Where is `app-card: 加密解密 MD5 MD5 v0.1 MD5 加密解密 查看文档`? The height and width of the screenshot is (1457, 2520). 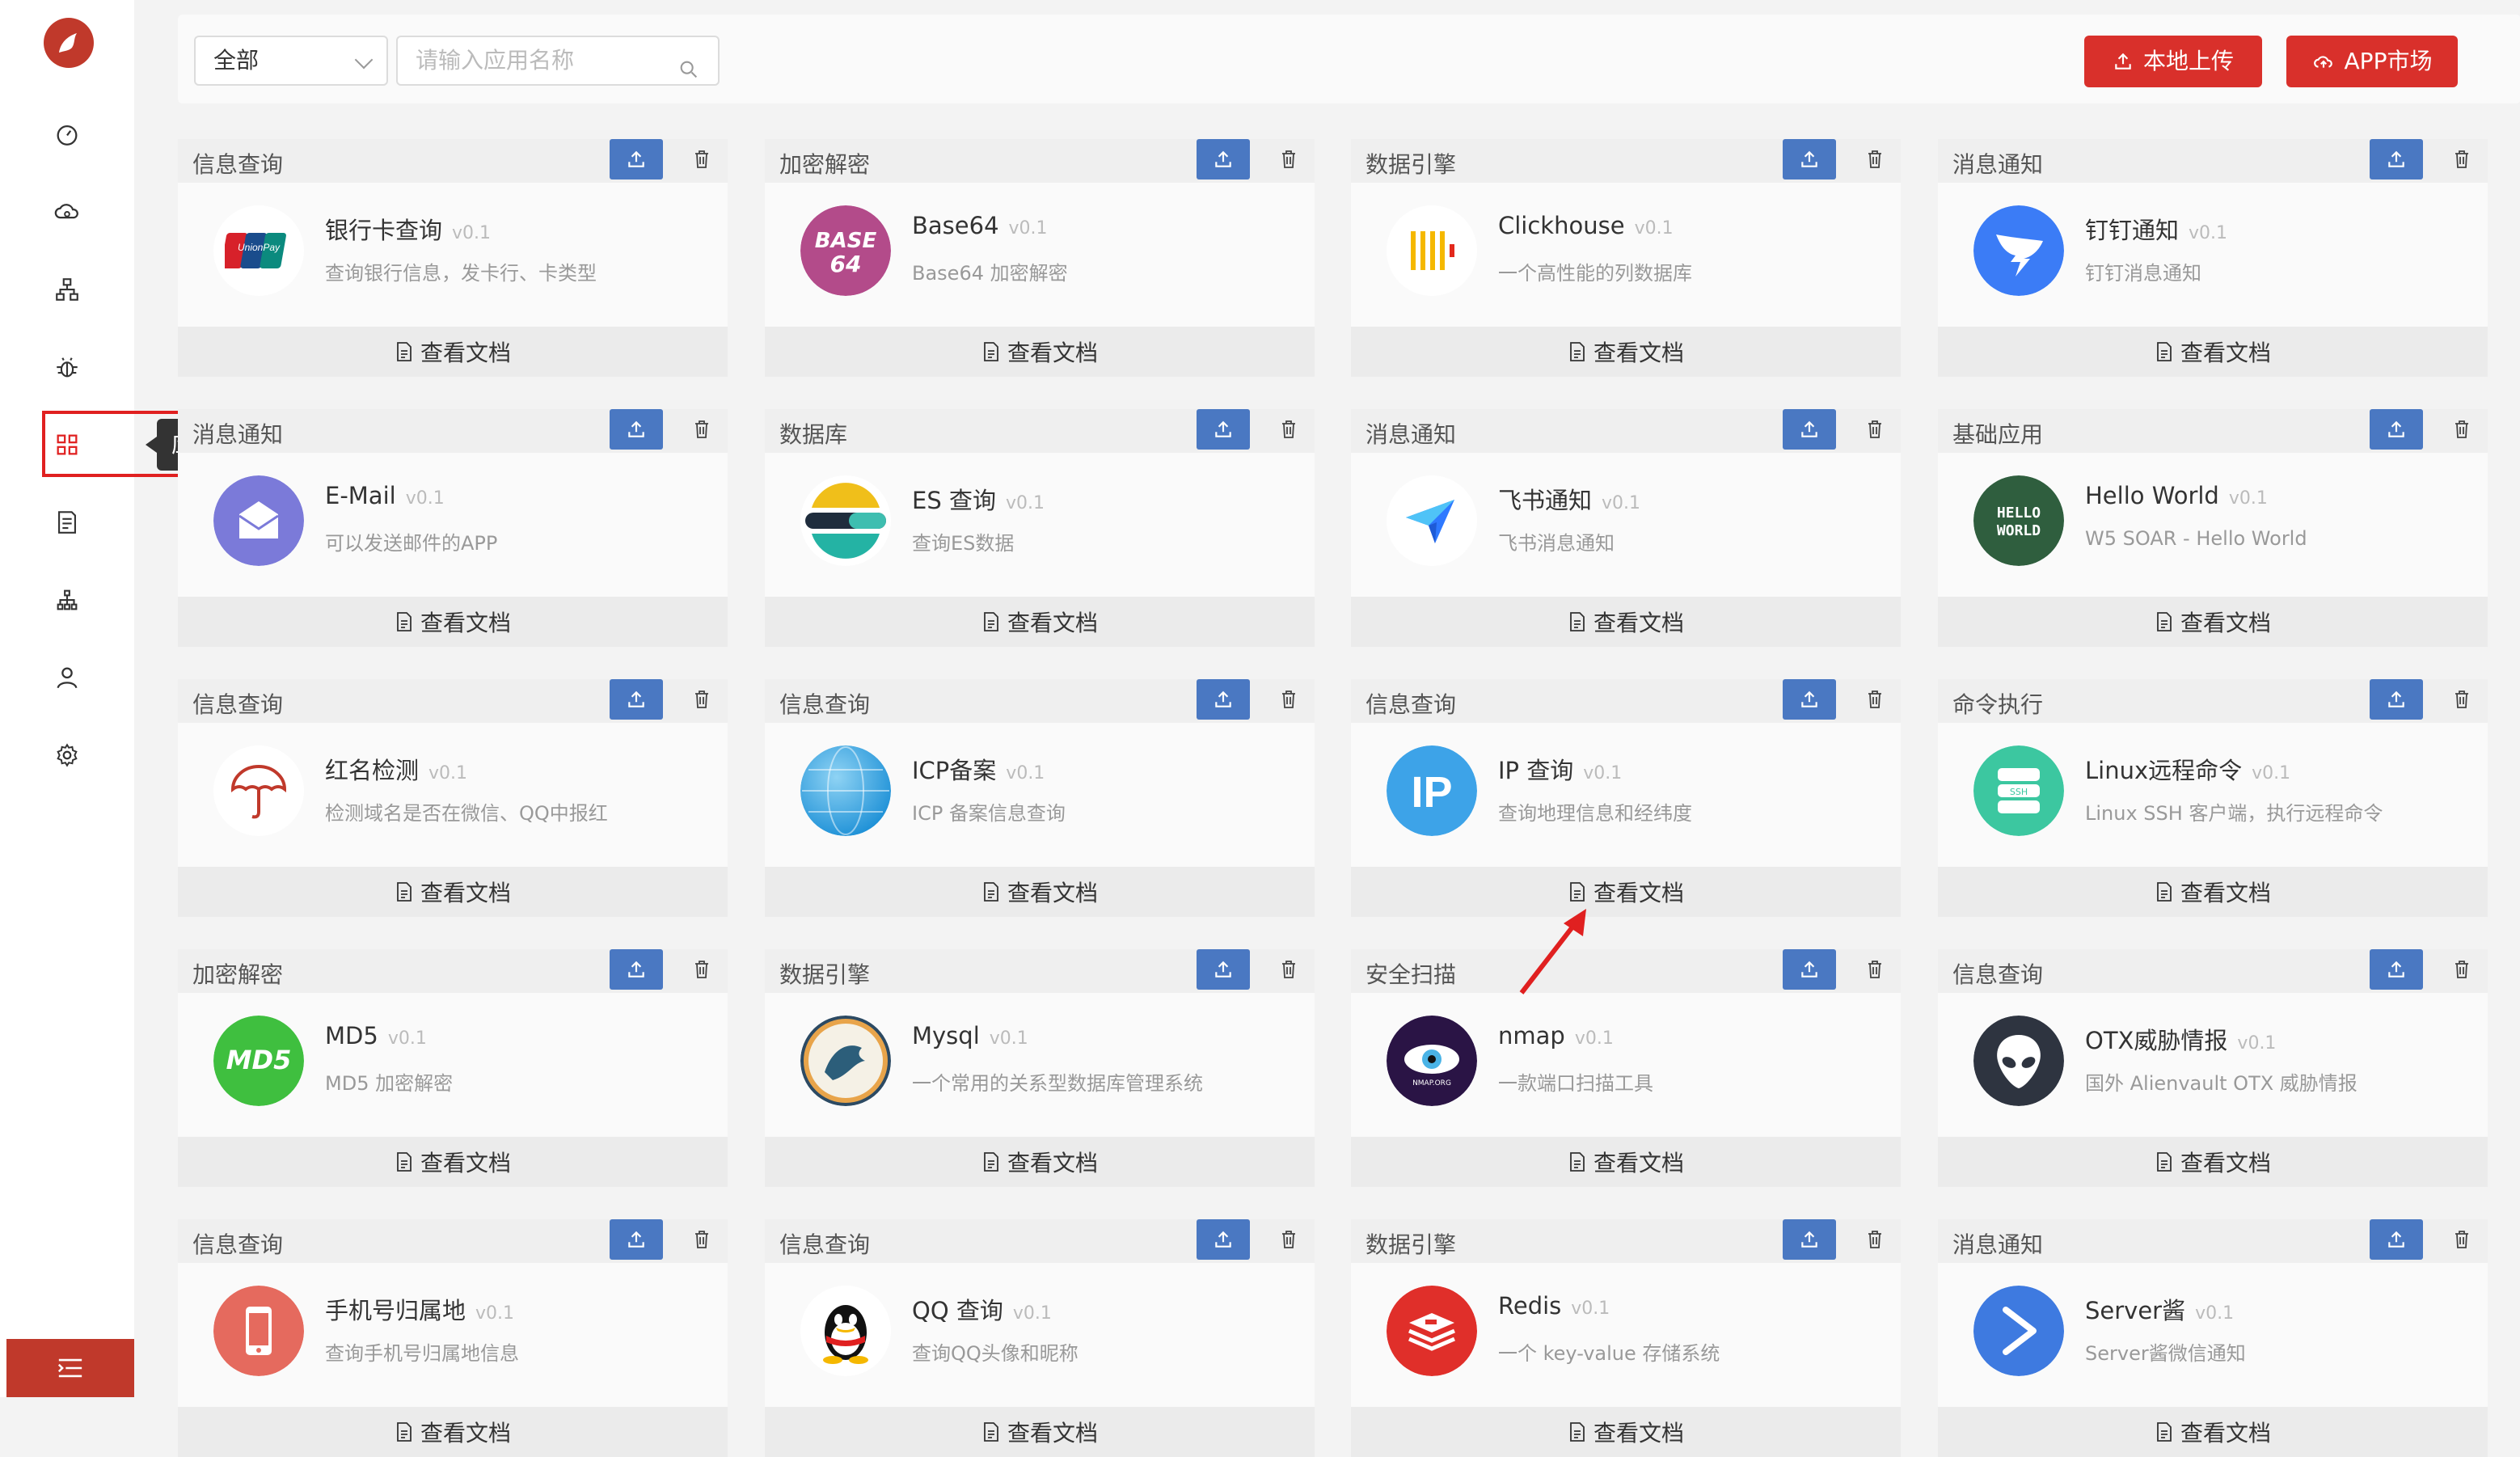 app-card: 加密解密 MD5 MD5 v0.1 MD5 加密解密 查看文档 is located at coordinates (453, 1068).